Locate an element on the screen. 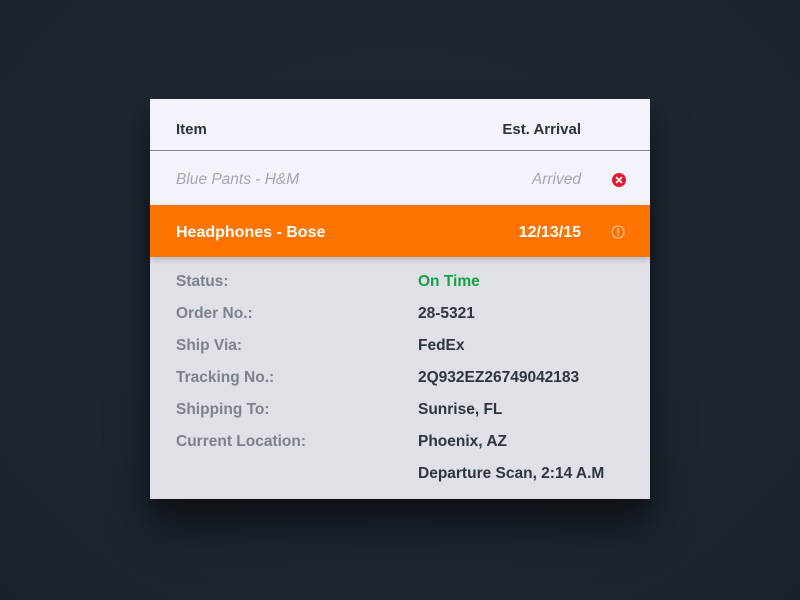 The height and width of the screenshot is (600, 800). detail-tracking-number: Tracking No.: 2Q932EZ26749042183 is located at coordinates (400, 381).